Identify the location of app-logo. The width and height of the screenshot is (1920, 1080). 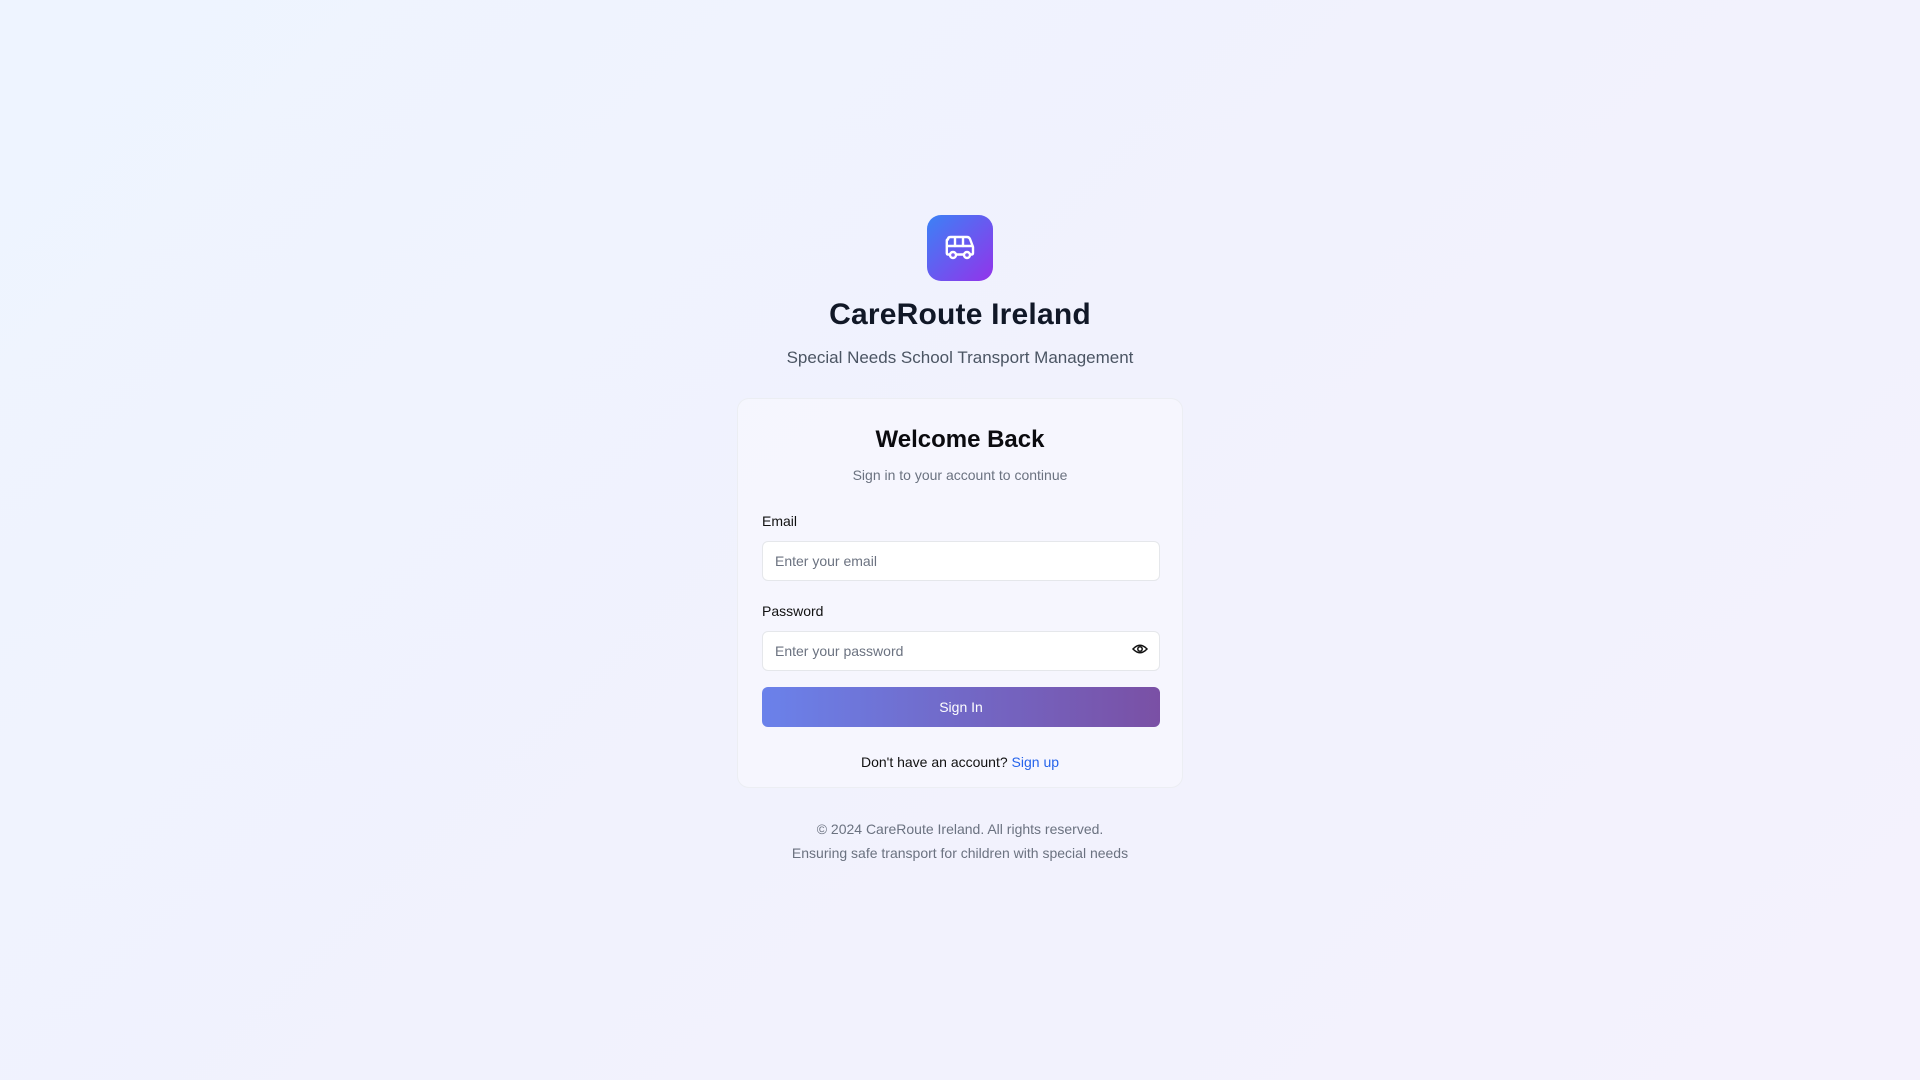
(960, 248).